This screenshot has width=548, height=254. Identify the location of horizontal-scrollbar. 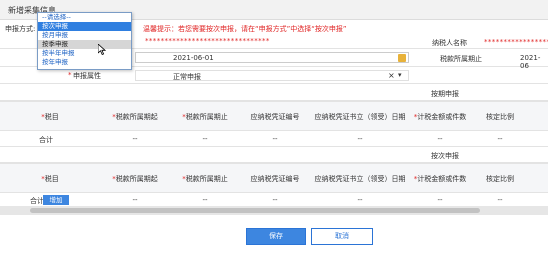
(274, 210).